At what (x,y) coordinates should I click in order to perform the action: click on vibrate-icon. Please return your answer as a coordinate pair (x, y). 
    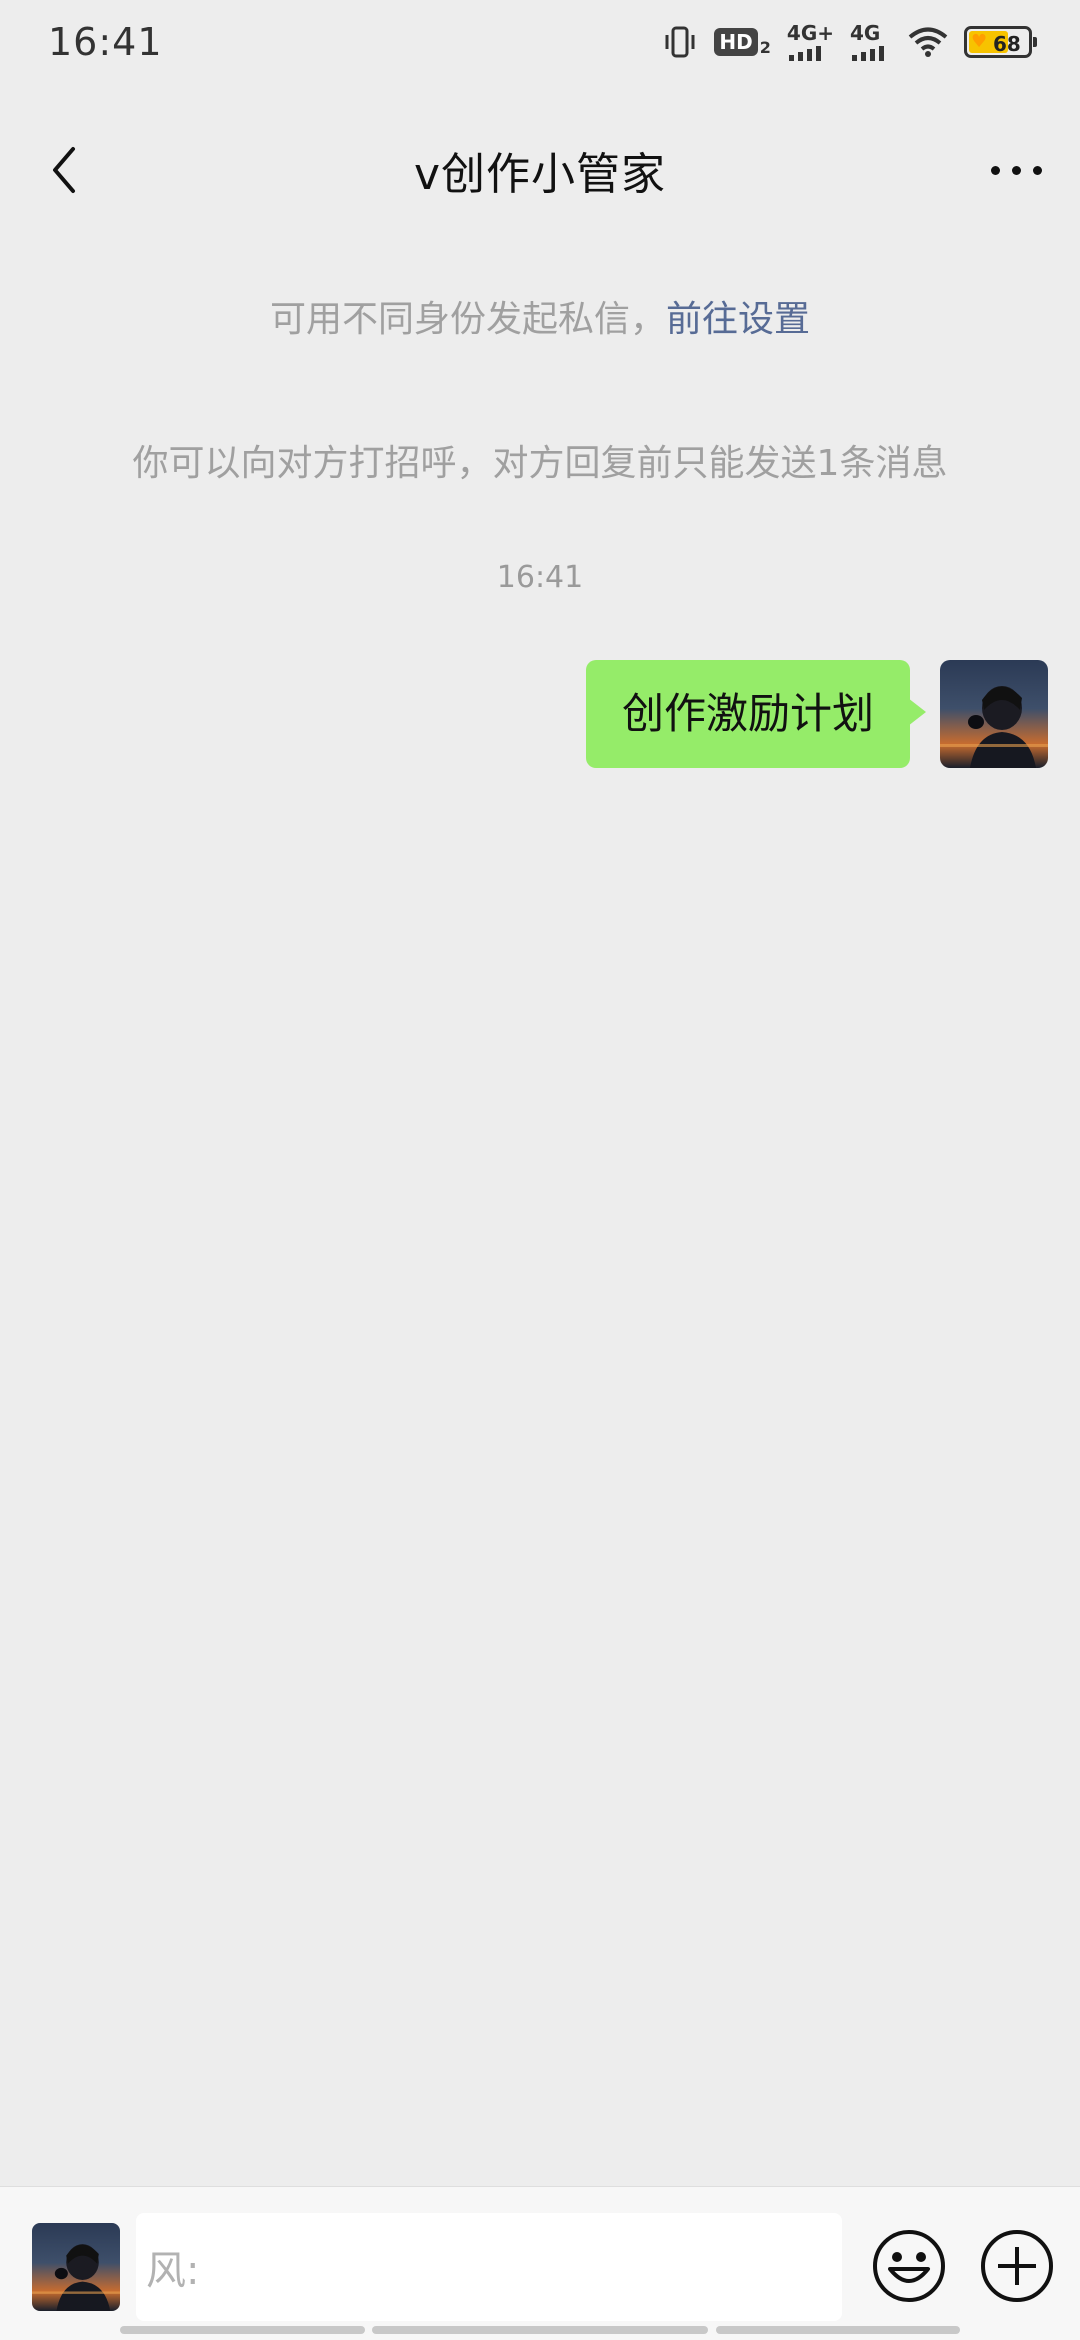
    Looking at the image, I should click on (680, 42).